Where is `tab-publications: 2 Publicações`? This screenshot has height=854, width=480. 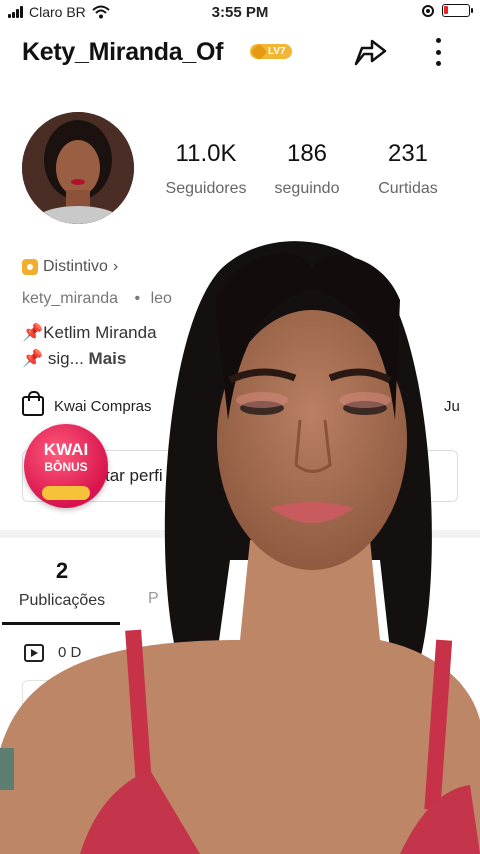 tab-publications: 2 Publicações is located at coordinates (62, 584).